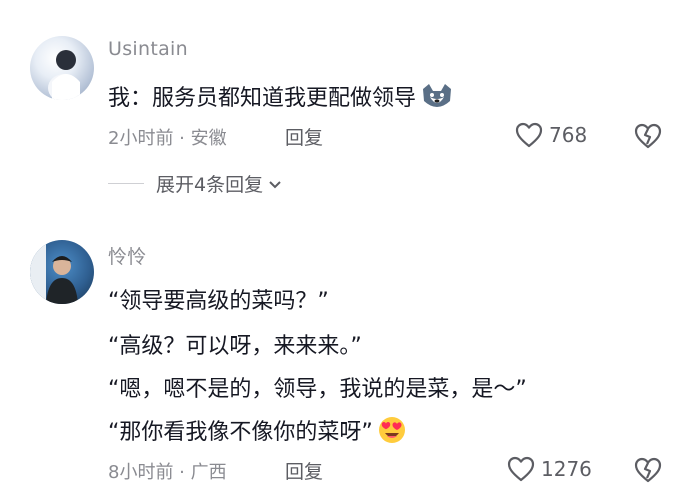 The image size is (690, 497). I want to click on comment-text: 我：服务员都知道我更配做领导, so click(281, 98).